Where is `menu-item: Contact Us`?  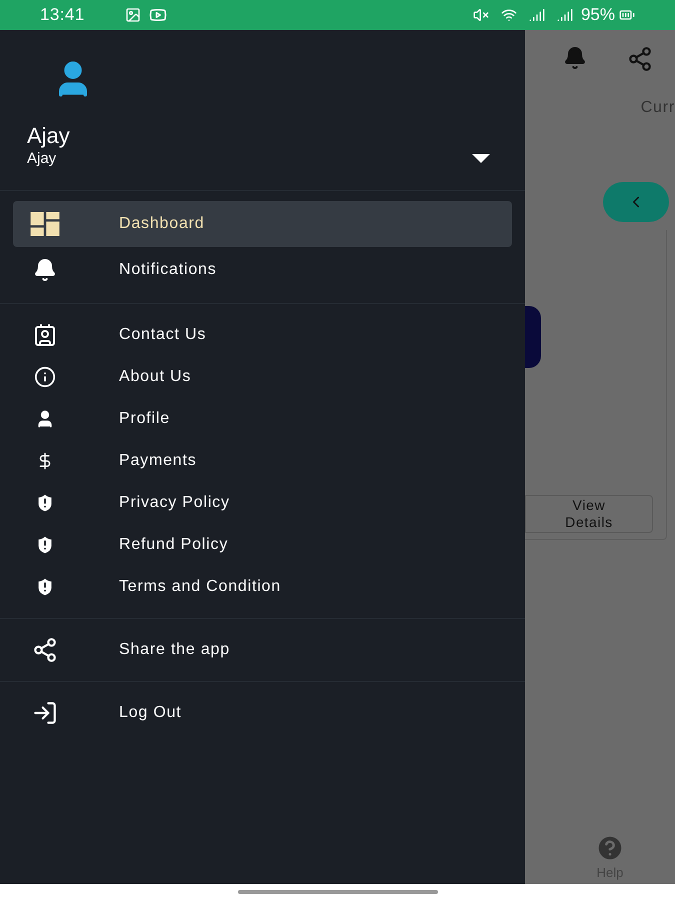 menu-item: Contact Us is located at coordinates (262, 335).